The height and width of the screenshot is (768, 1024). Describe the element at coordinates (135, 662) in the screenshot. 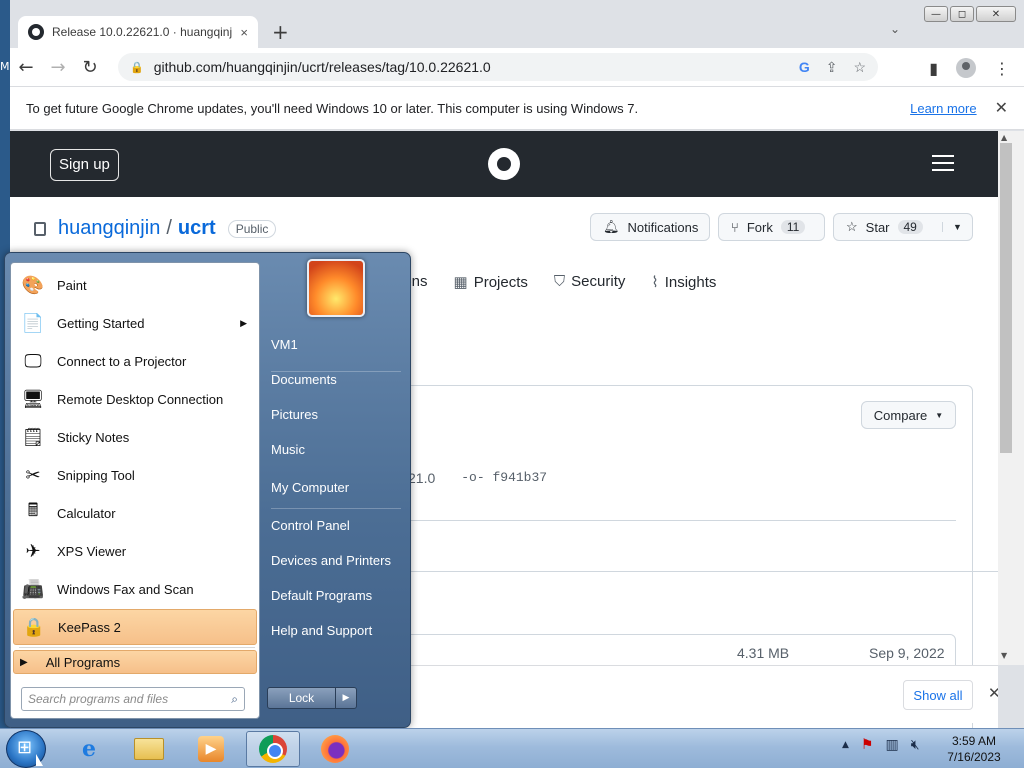

I see `all-programs-button: ▶ All Programs` at that location.